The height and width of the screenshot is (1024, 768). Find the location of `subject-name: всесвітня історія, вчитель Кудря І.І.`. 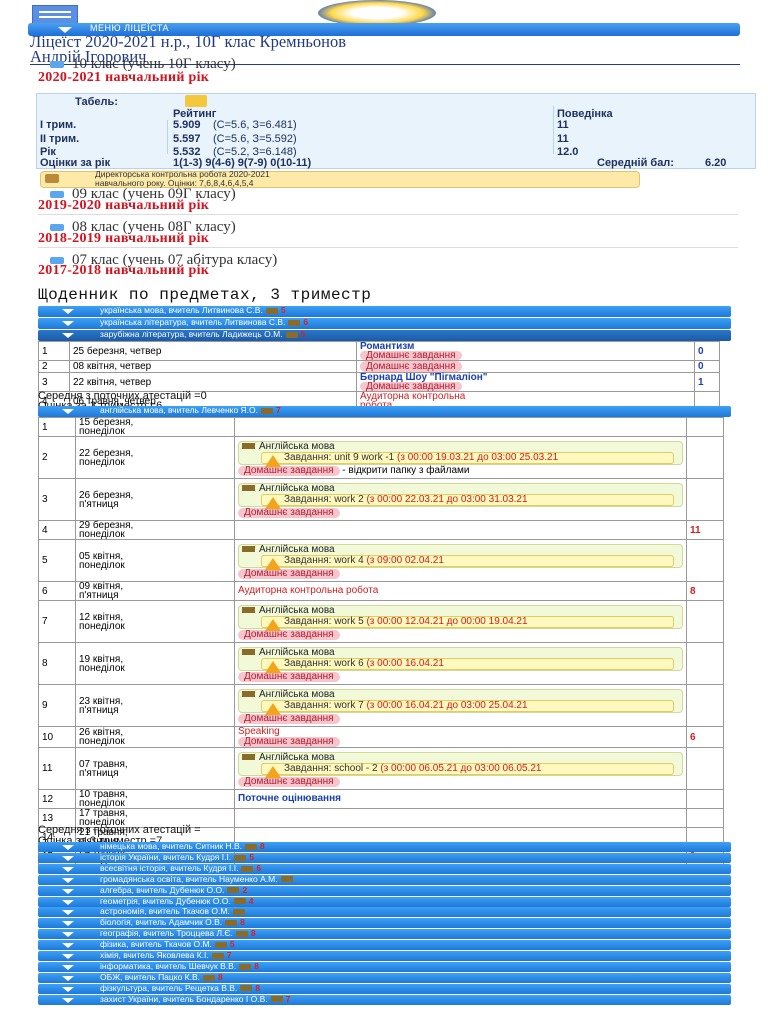

subject-name: всесвітня історія, вчитель Кудря І.І. is located at coordinates (169, 867).